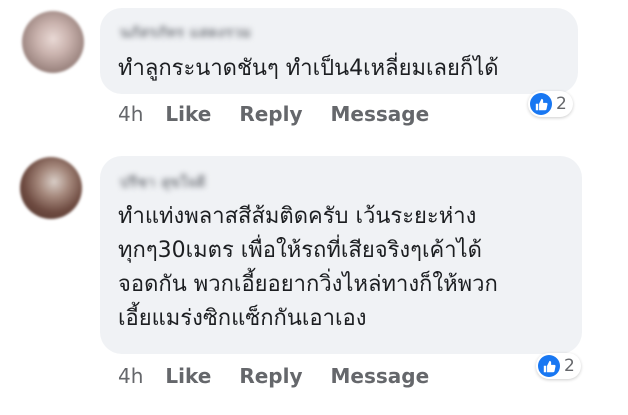 Image resolution: width=628 pixels, height=415 pixels. I want to click on comment-author: นภัสรภัทร แสดงรวม, so click(185, 33).